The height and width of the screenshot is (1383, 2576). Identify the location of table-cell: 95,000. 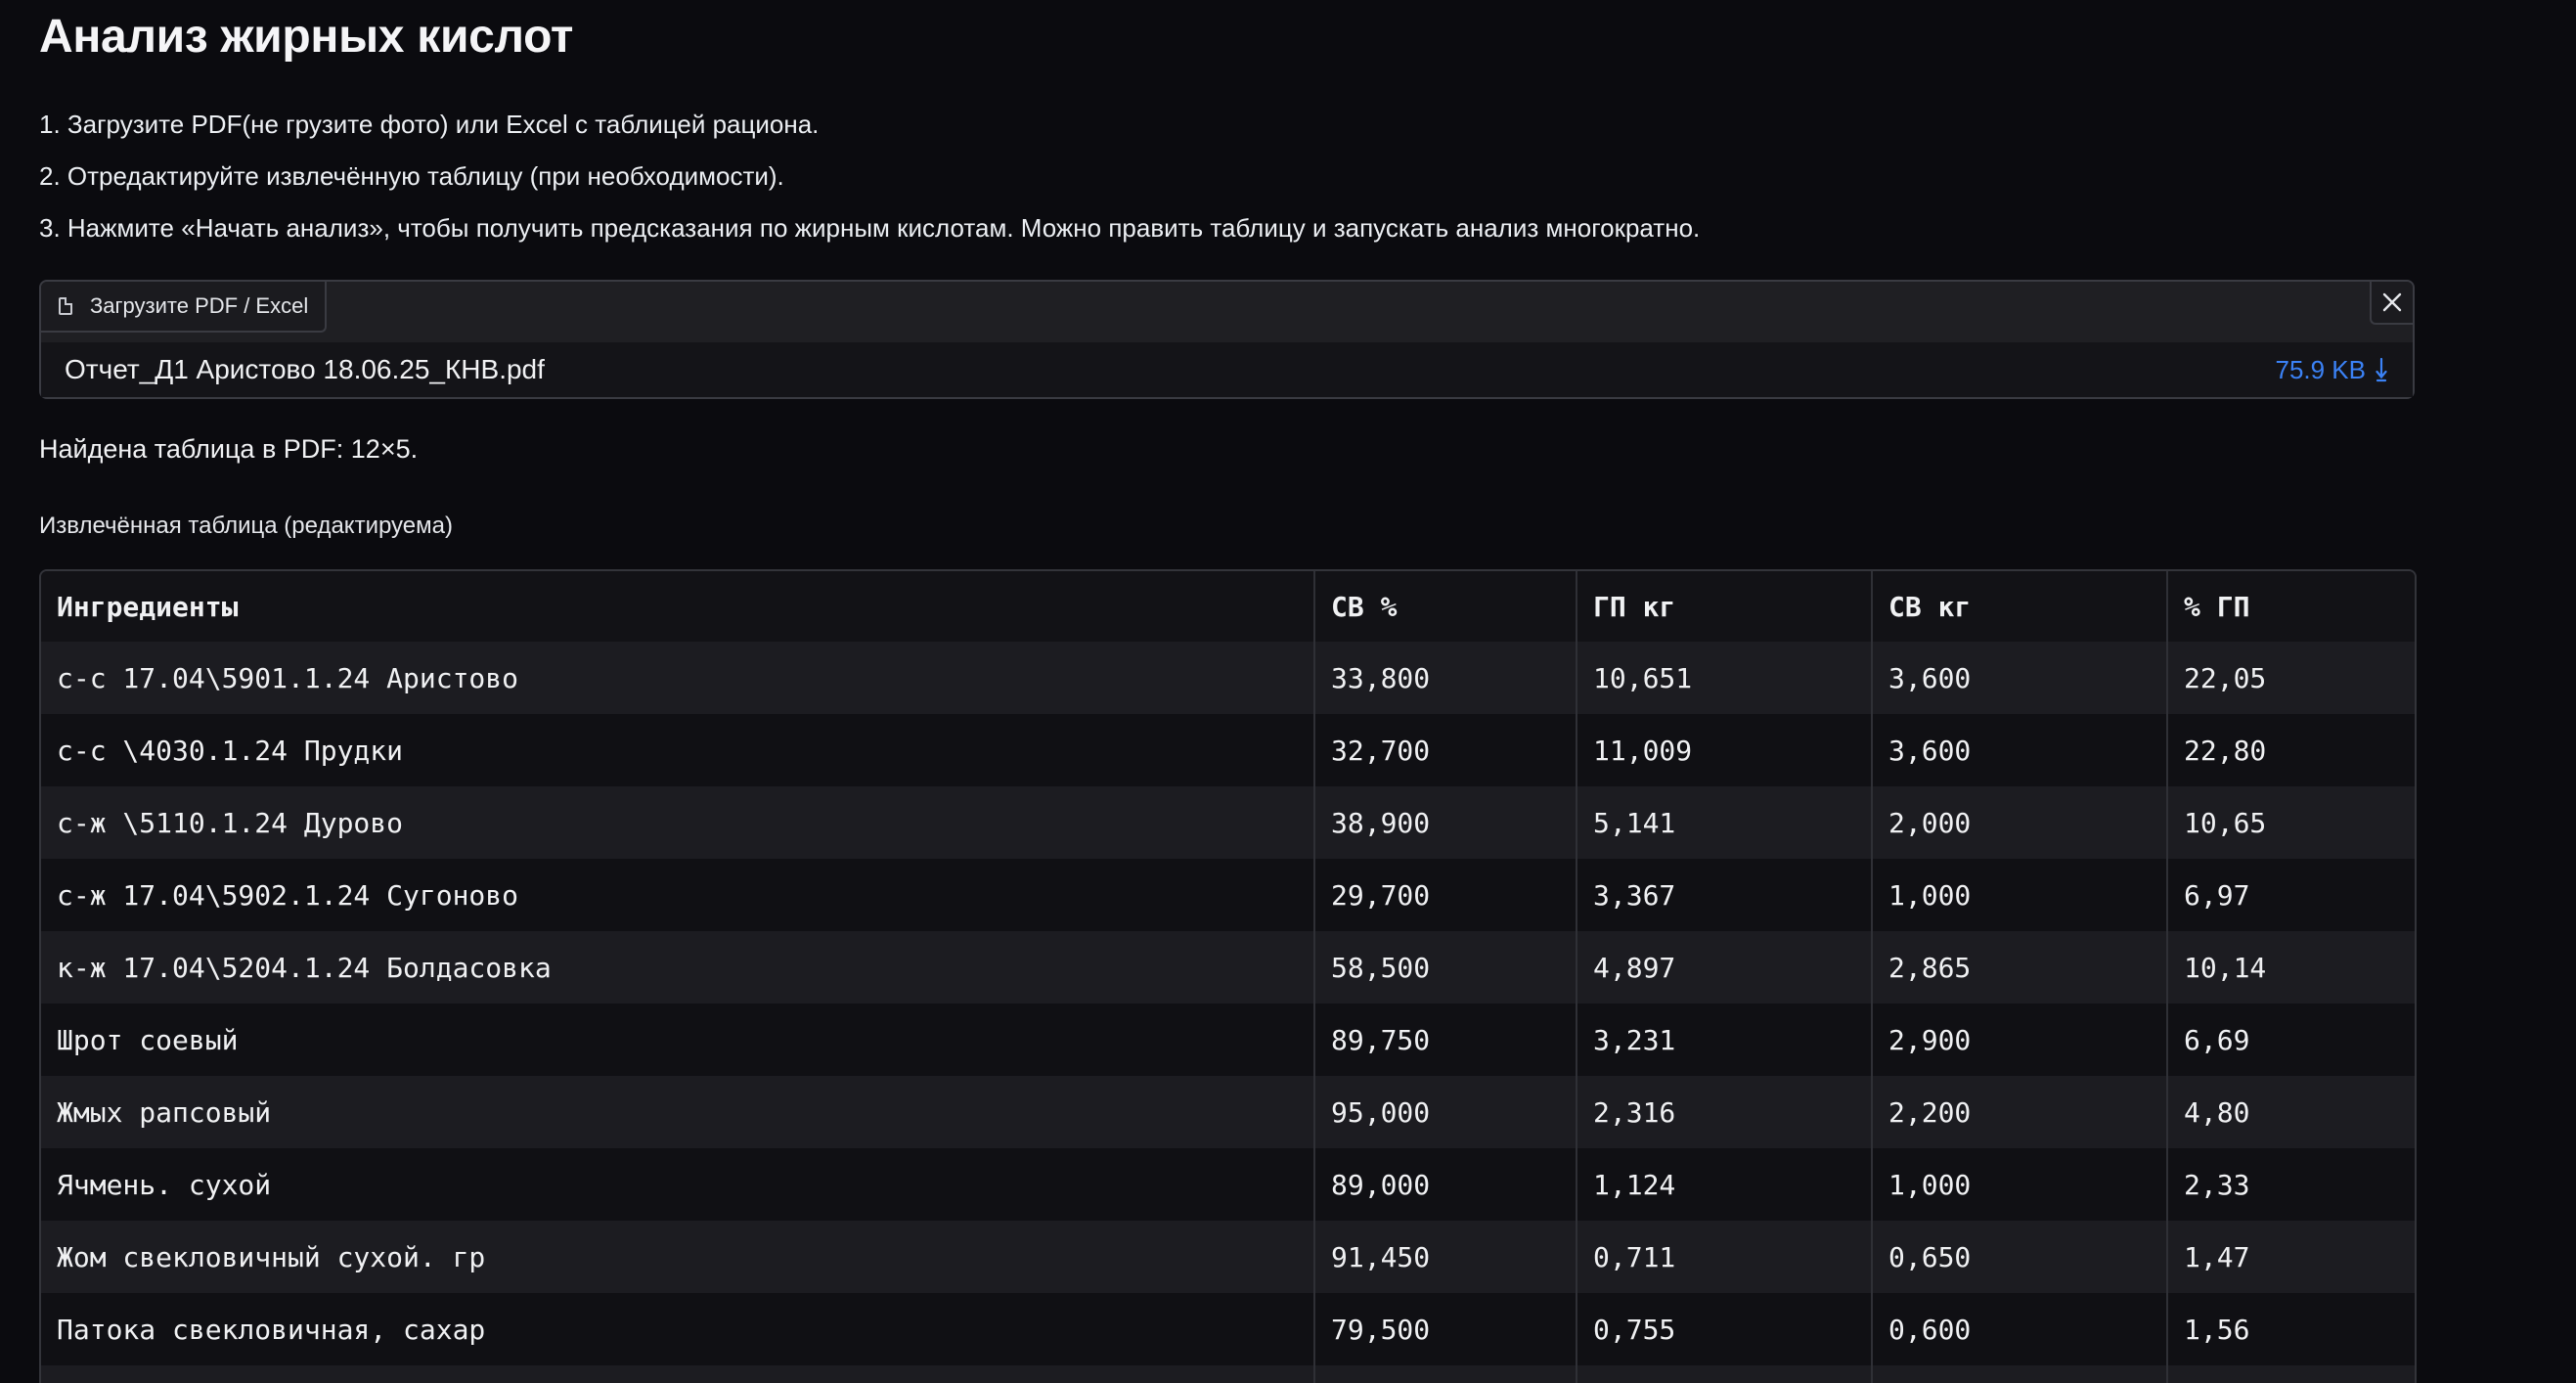
(1445, 1112).